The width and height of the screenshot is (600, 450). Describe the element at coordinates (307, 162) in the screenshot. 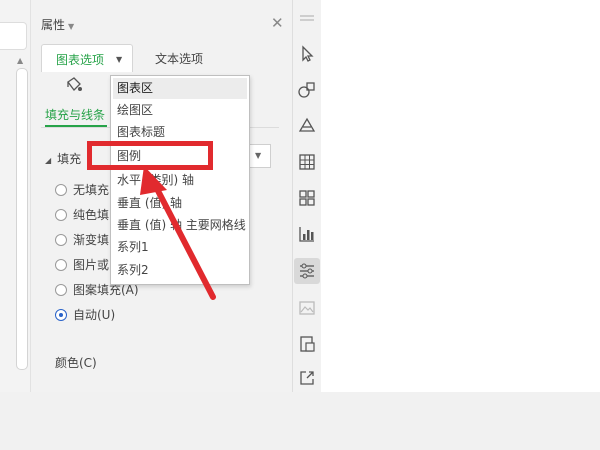

I see `table-icon` at that location.